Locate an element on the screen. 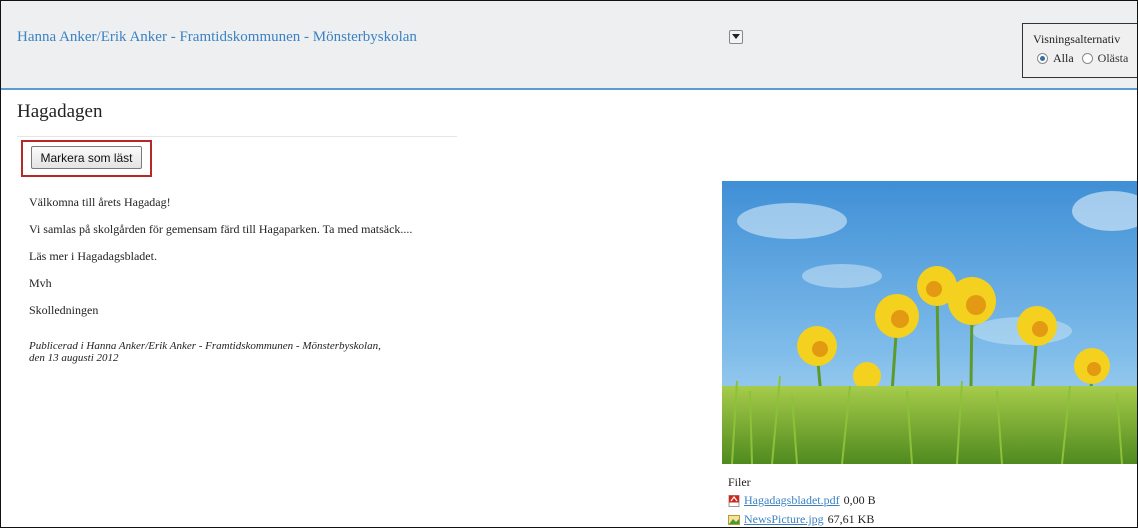  article-paragraph: Läs mer i Hagadagsbladet. is located at coordinates (93, 256).